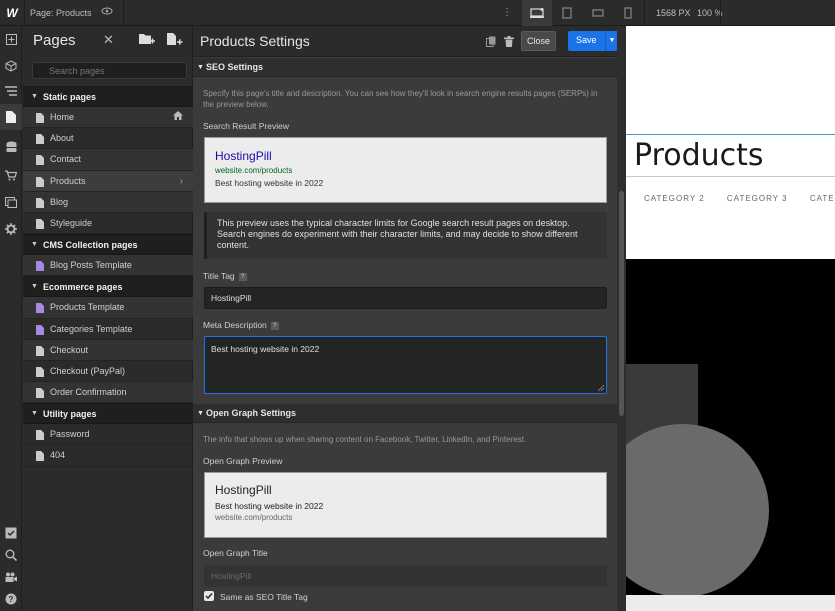  I want to click on page-item-about: About, so click(108, 139).